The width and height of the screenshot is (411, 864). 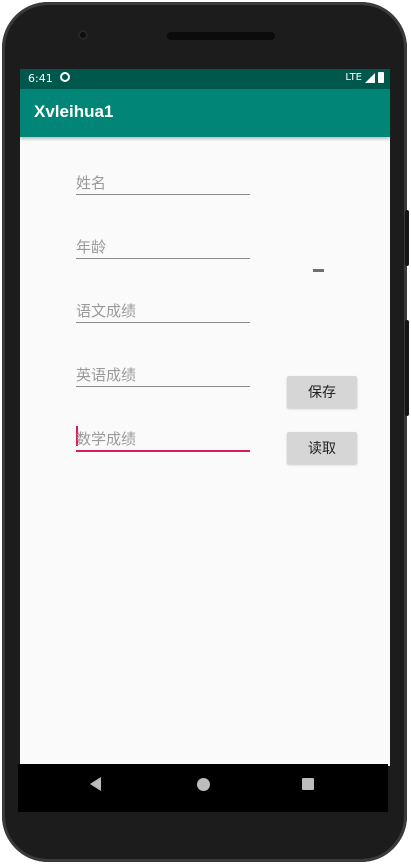 What do you see at coordinates (163, 374) in the screenshot?
I see `english-score-field: 英语成绩` at bounding box center [163, 374].